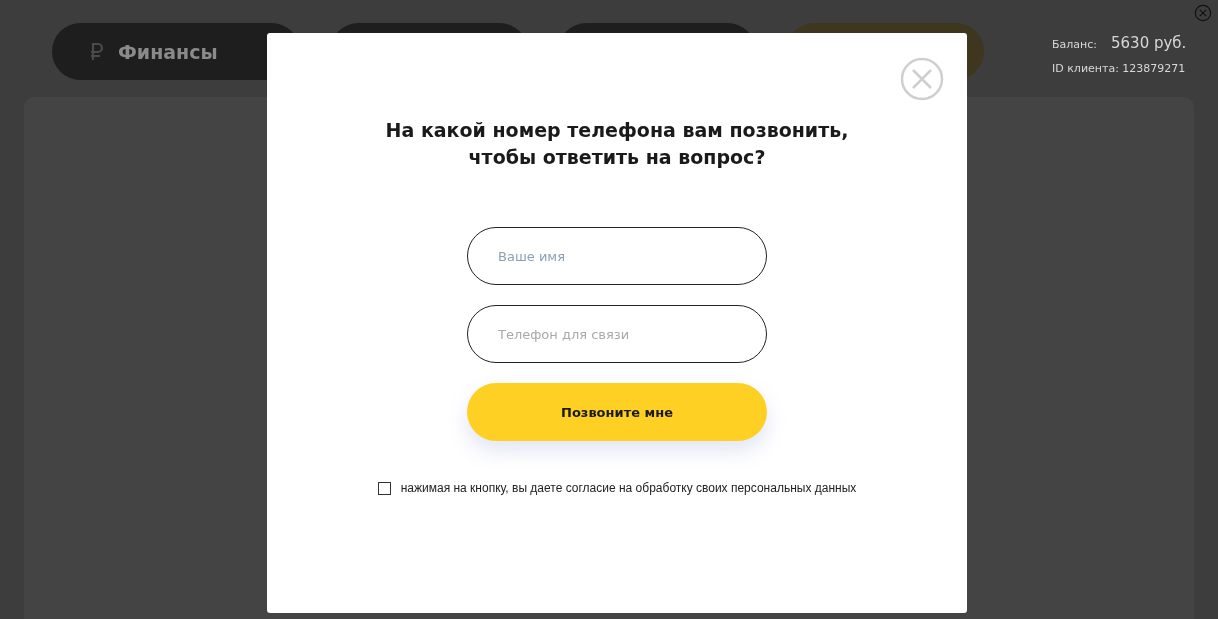 Image resolution: width=1218 pixels, height=619 pixels. I want to click on balance-value: 5630 руб., so click(1149, 43).